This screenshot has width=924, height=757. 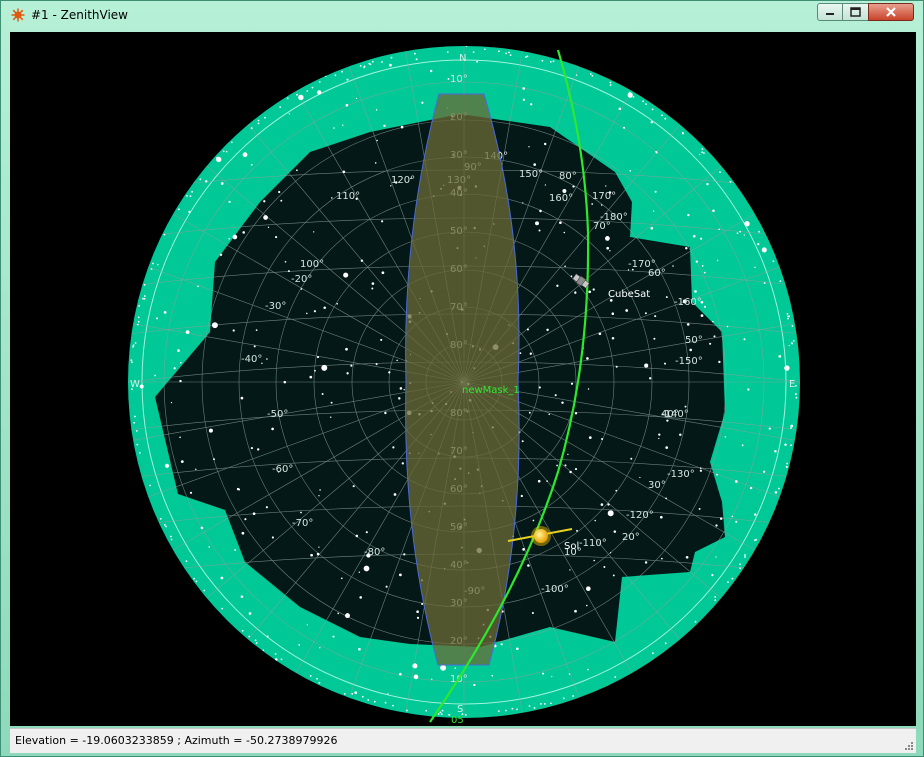 I want to click on maximize-button, so click(x=855, y=12).